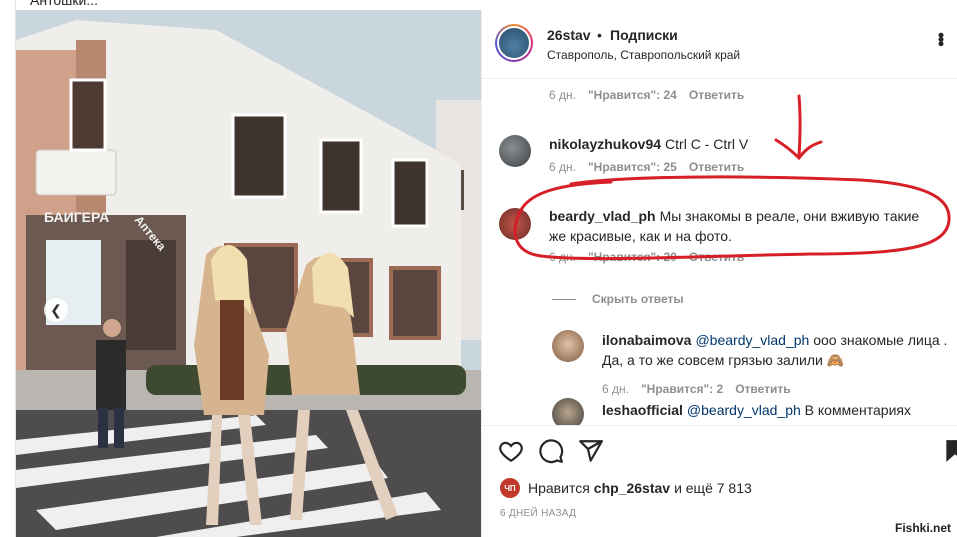 This screenshot has height=537, width=957. Describe the element at coordinates (941, 38) in the screenshot. I see `more-dots-icon: •••` at that location.